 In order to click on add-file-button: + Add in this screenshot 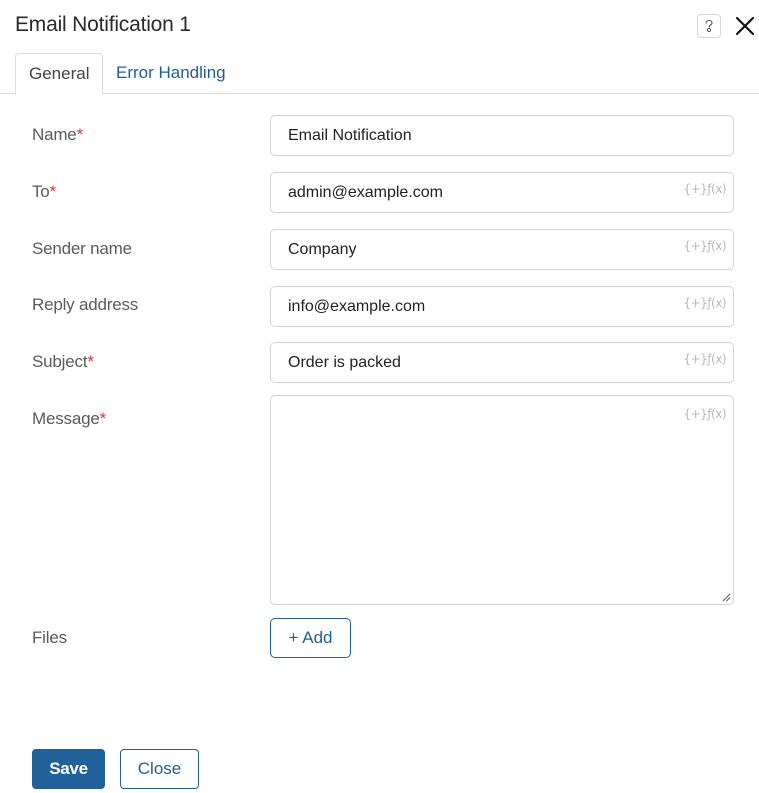, I will do `click(310, 638)`.